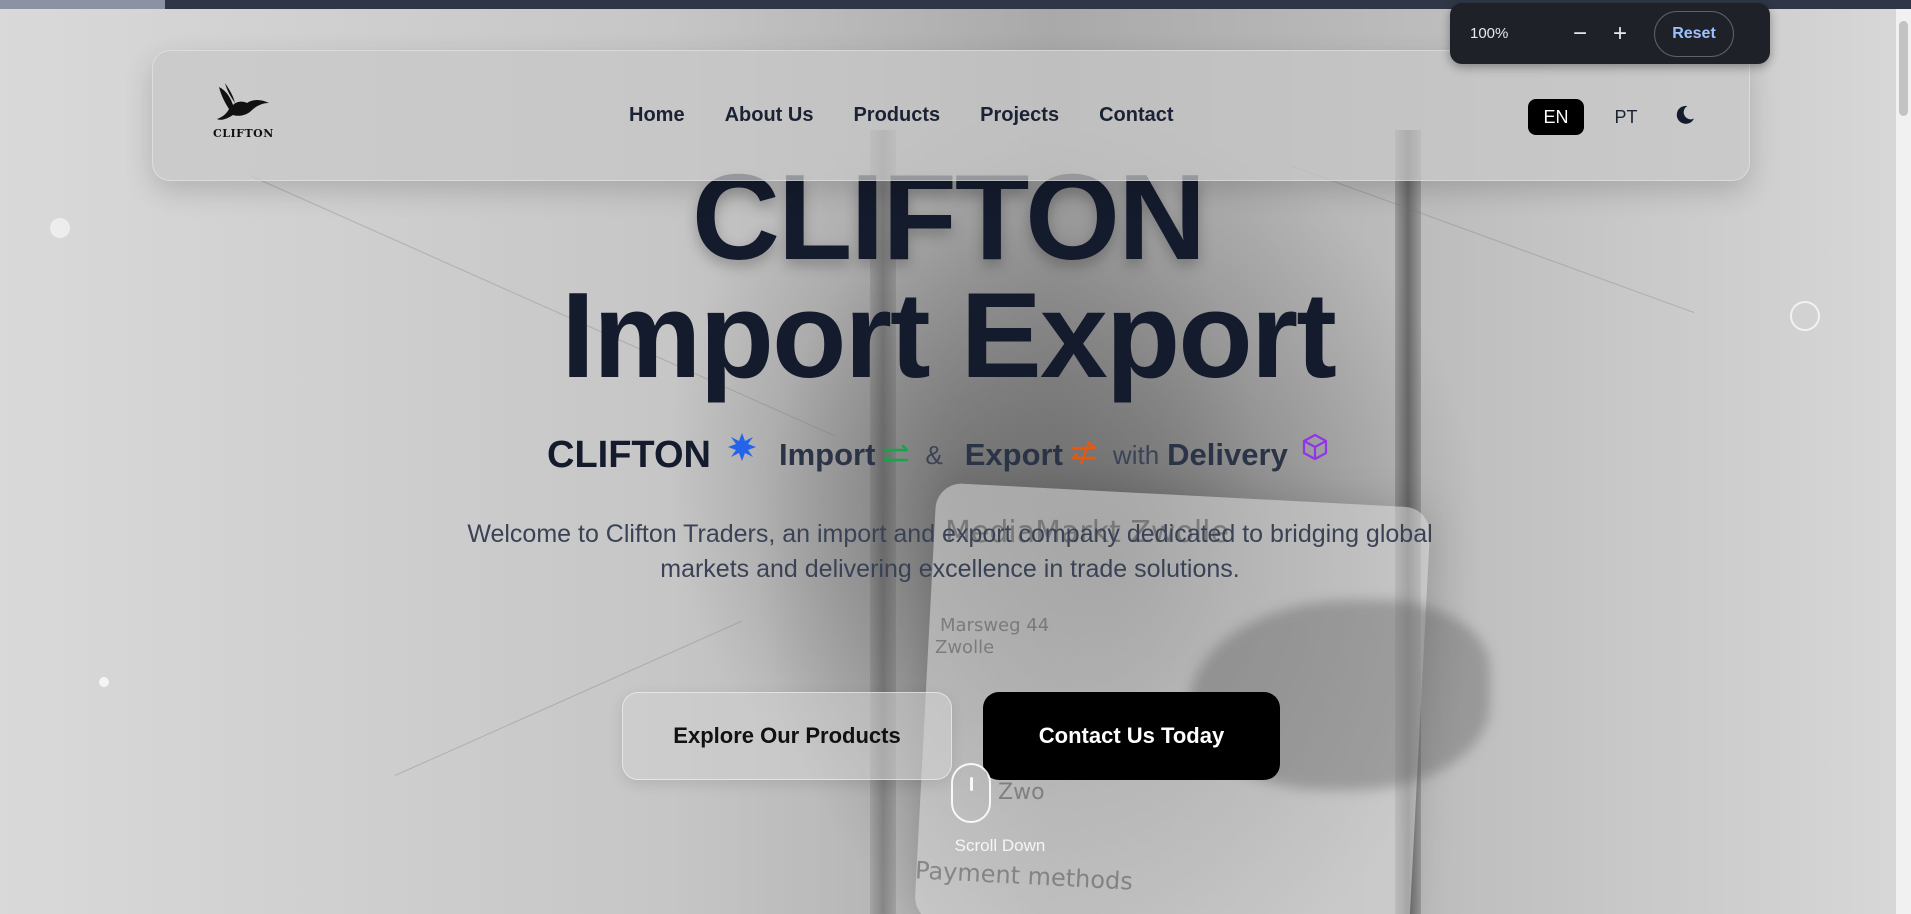  I want to click on contact-us-button: Contact Us Today, so click(1131, 736).